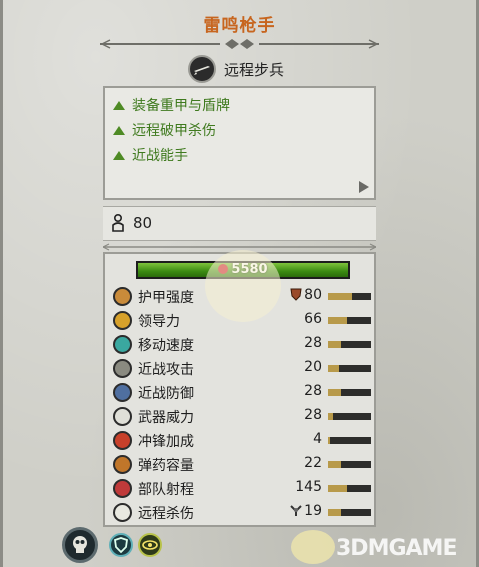 This screenshot has height=567, width=479. I want to click on stat-label: 冲锋加成, so click(166, 442).